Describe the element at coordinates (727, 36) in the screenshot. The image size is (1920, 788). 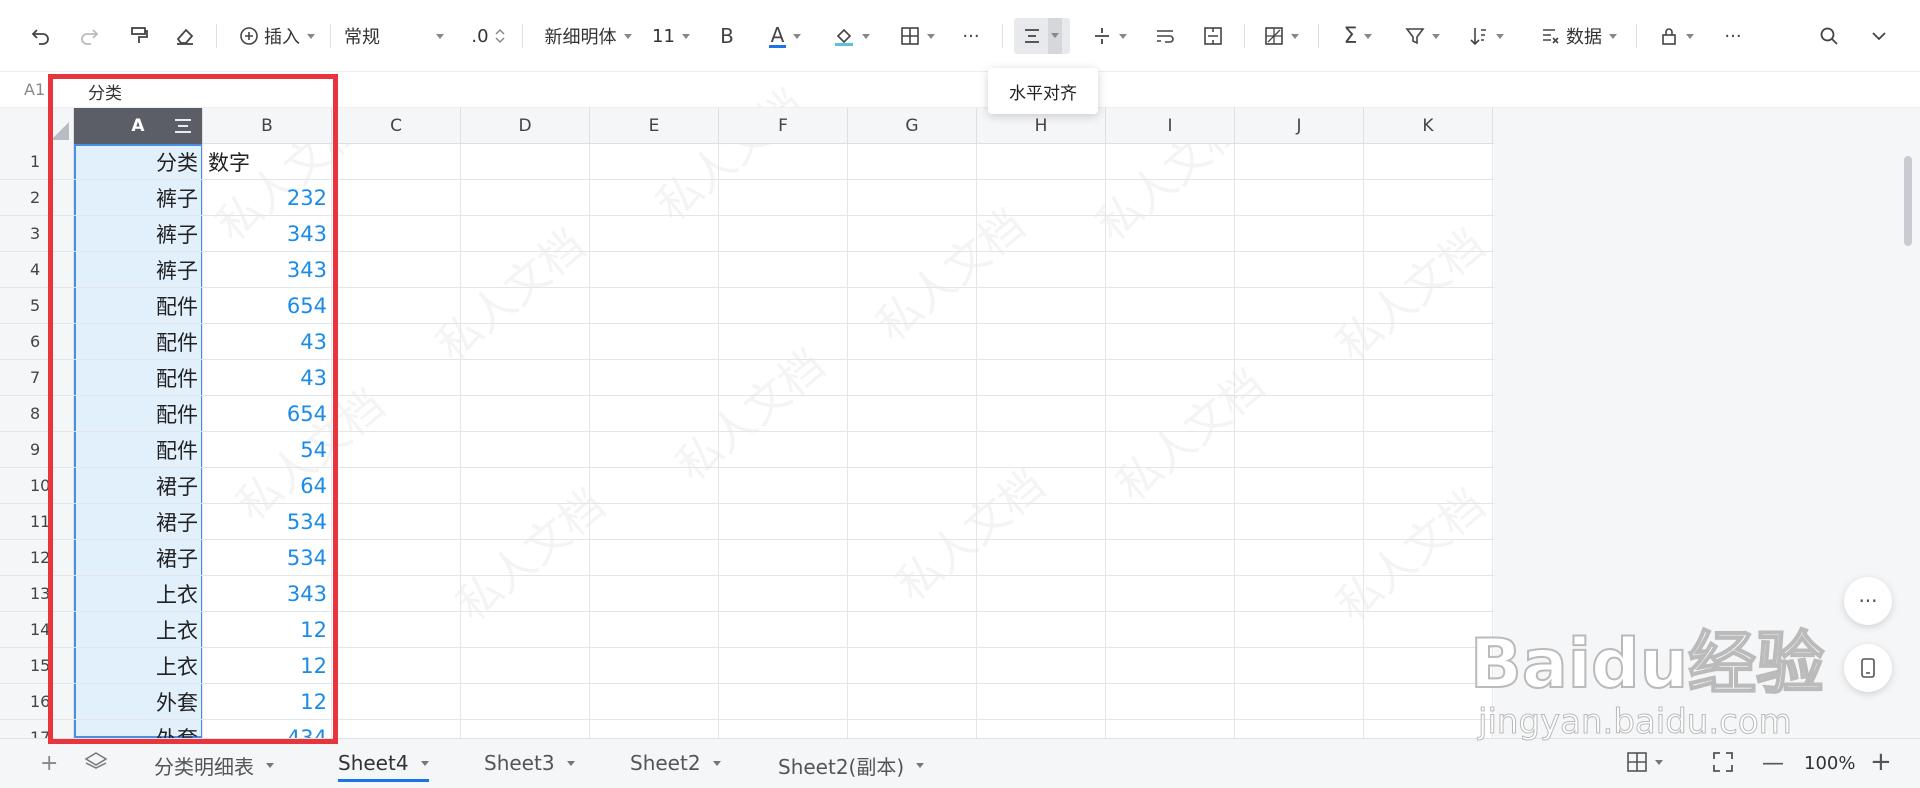
I see `bold-button: B` at that location.